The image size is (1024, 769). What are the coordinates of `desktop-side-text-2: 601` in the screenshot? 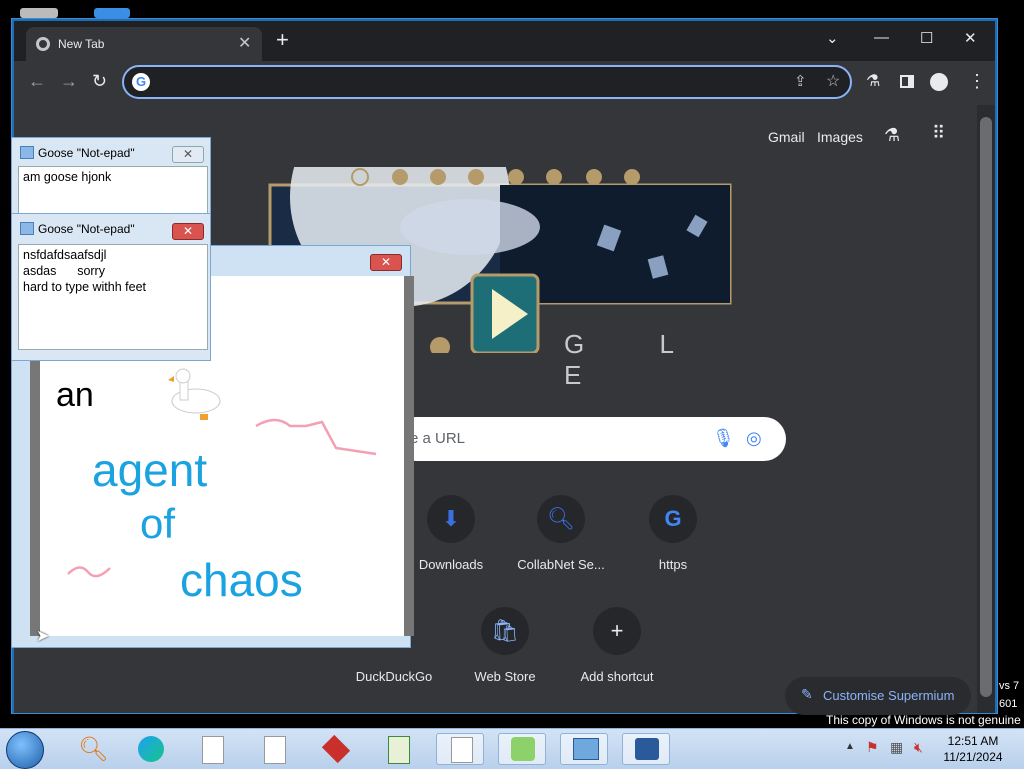 It's located at (1008, 704).